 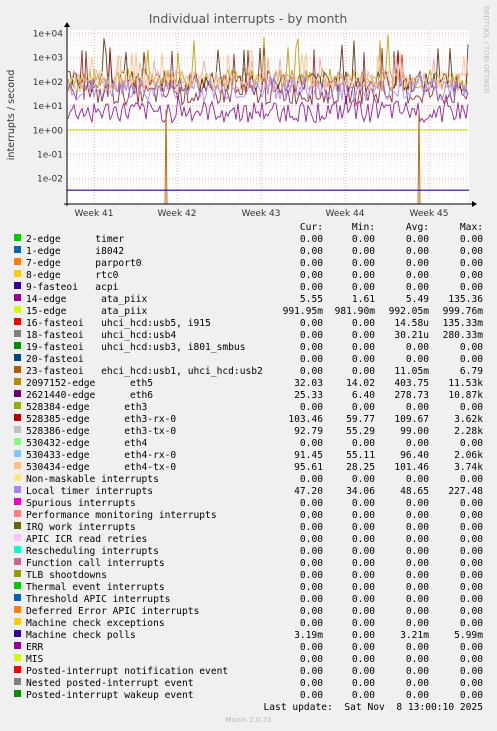 What do you see at coordinates (248, 384) in the screenshot?
I see `legend-row: 2097152-edge eth5 32.03 14.02 403.75 11.53k` at bounding box center [248, 384].